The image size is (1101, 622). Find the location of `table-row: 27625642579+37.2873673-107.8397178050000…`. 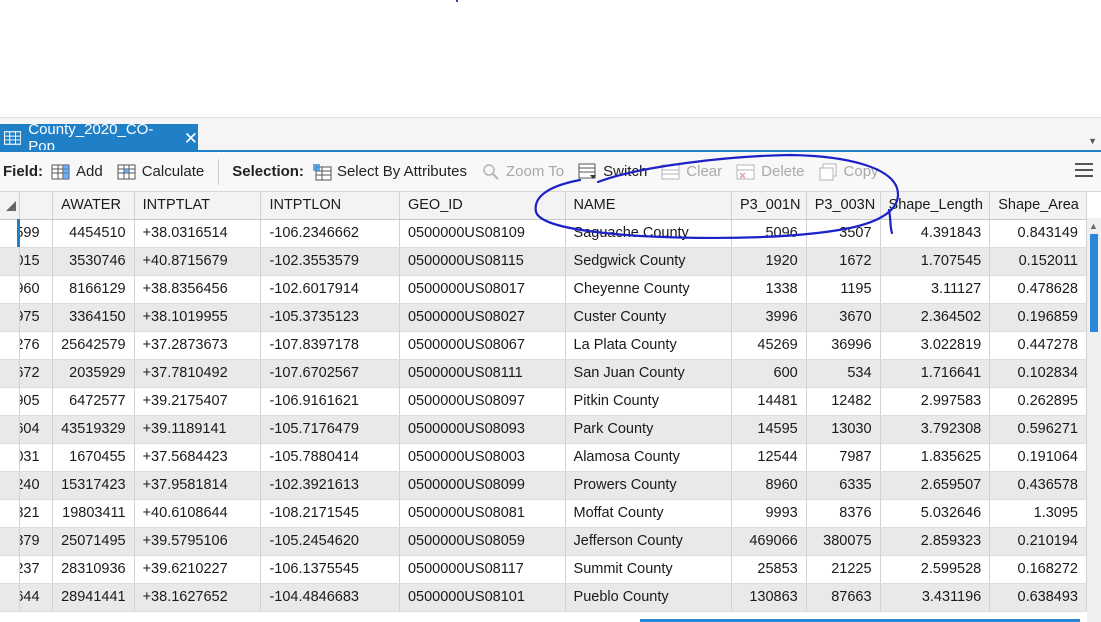

table-row: 27625642579+37.2873673-107.8397178050000… is located at coordinates (543, 345).